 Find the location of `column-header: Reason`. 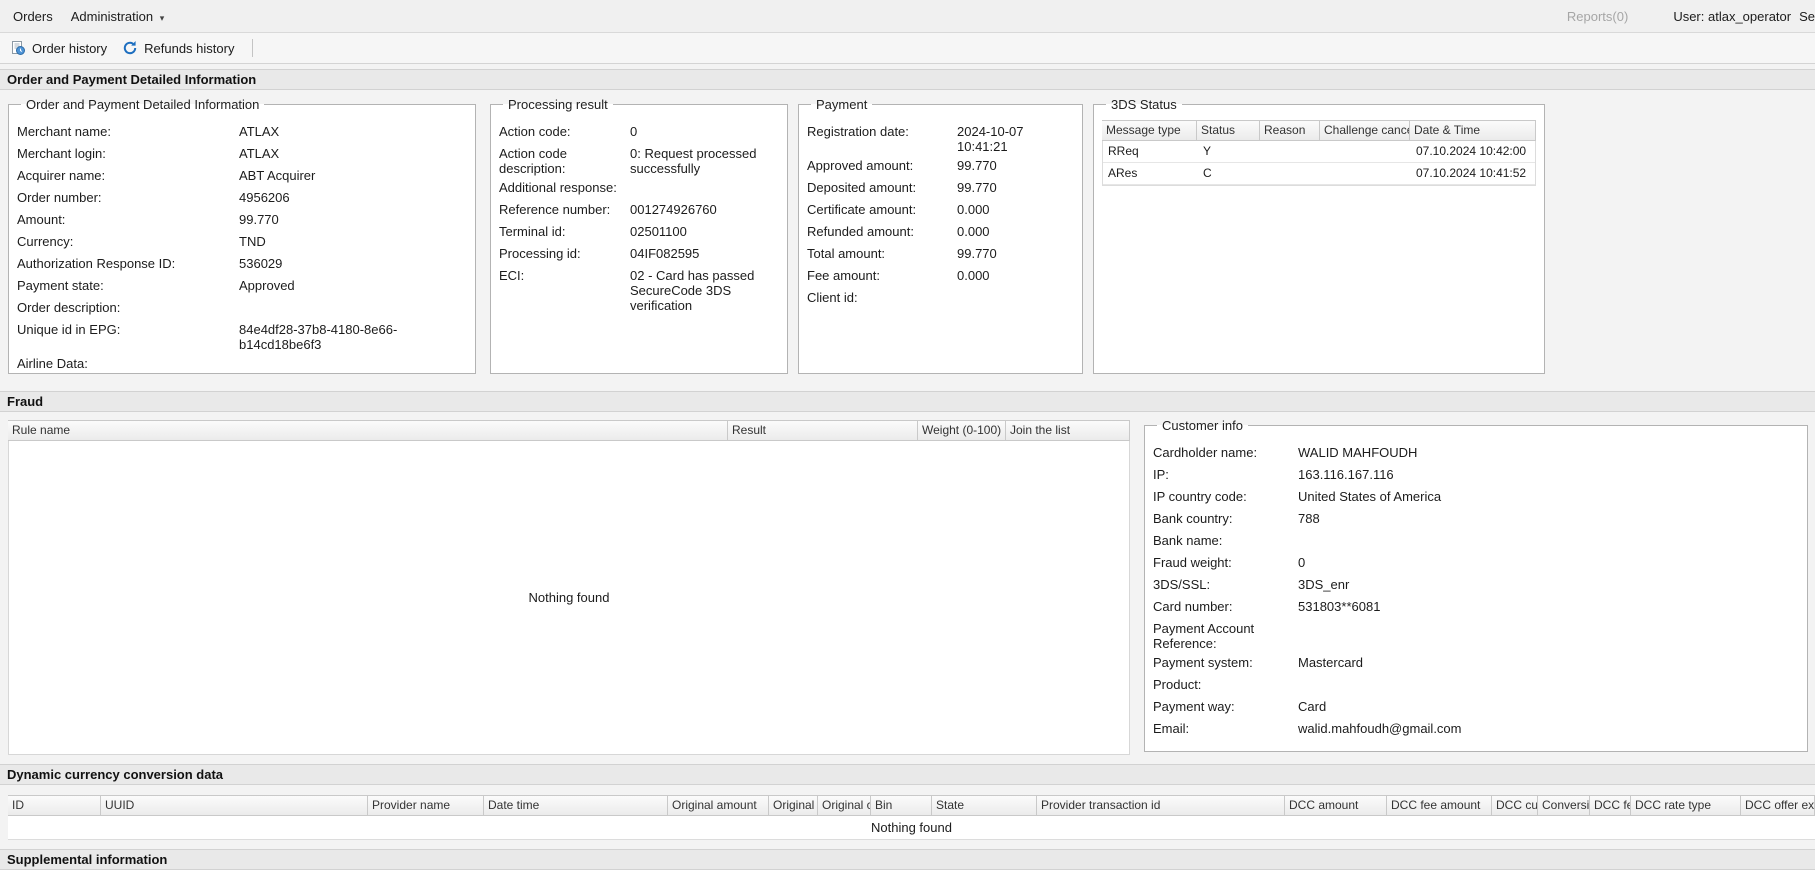

column-header: Reason is located at coordinates (1290, 130).